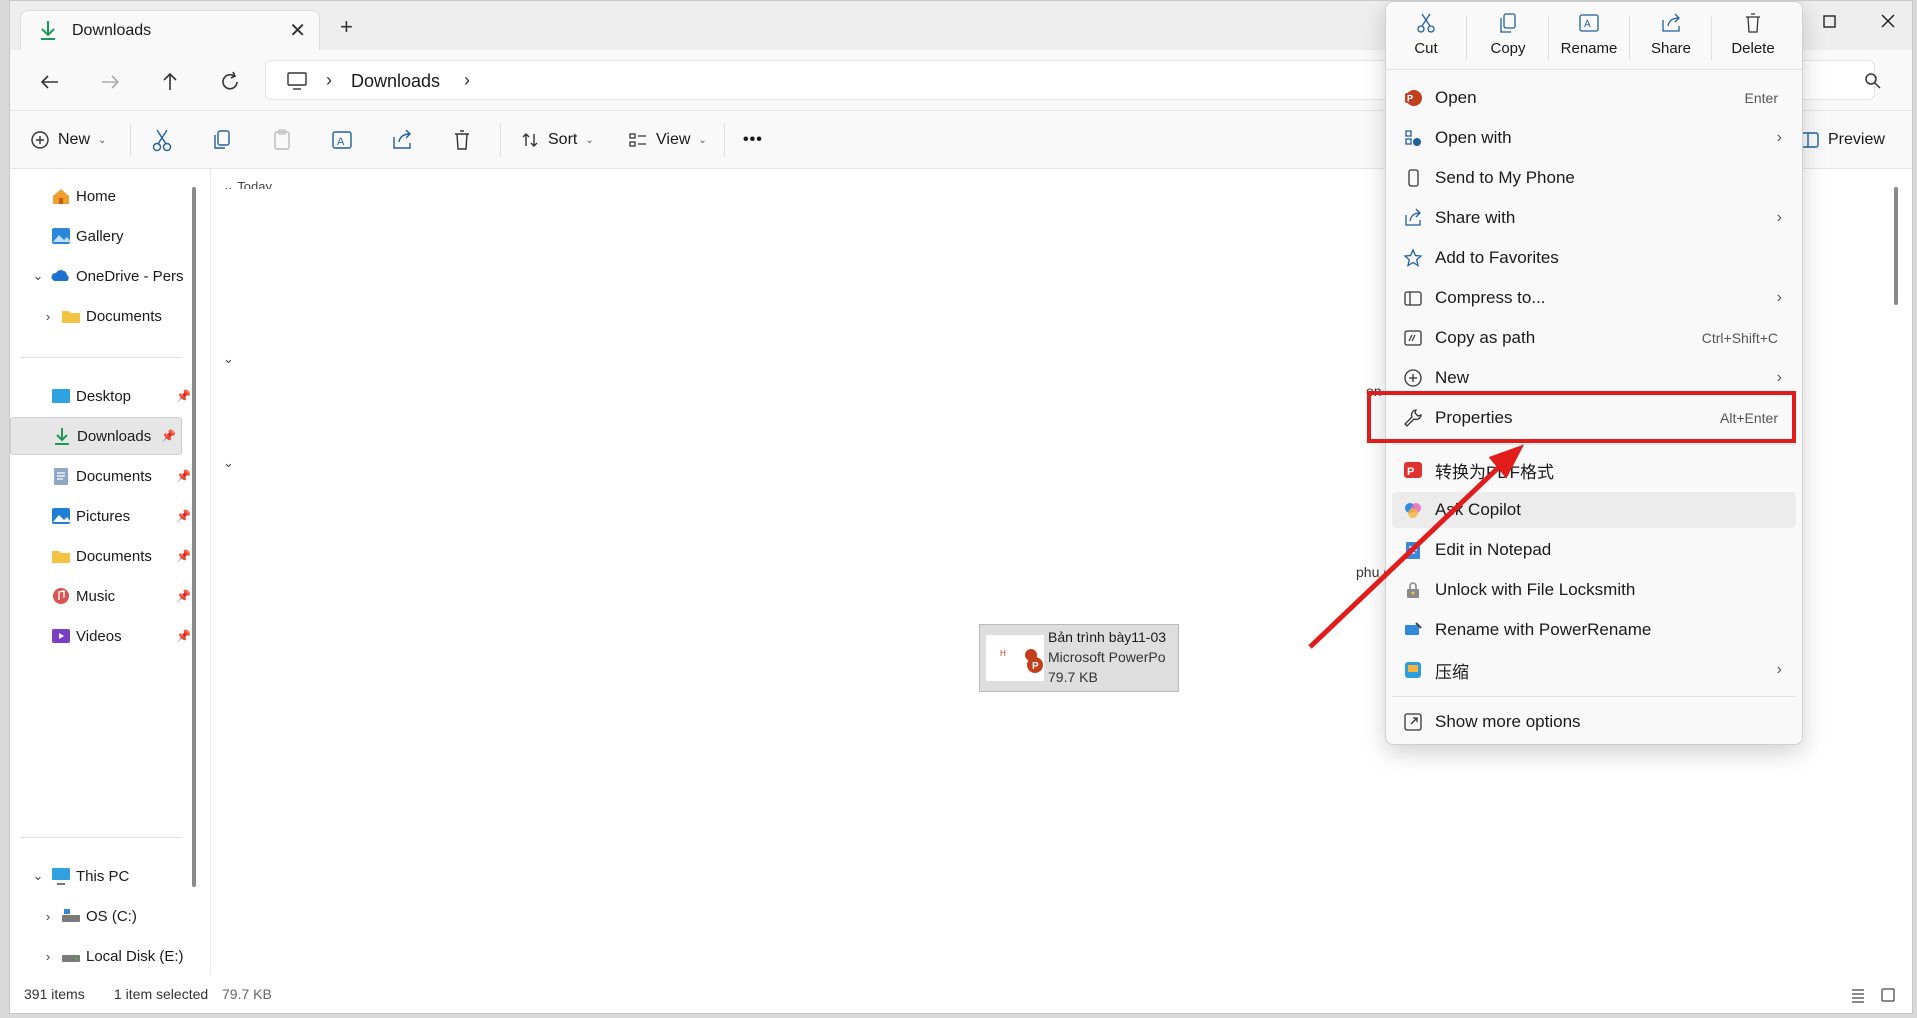  What do you see at coordinates (530, 140) in the screenshot?
I see `sort-icon` at bounding box center [530, 140].